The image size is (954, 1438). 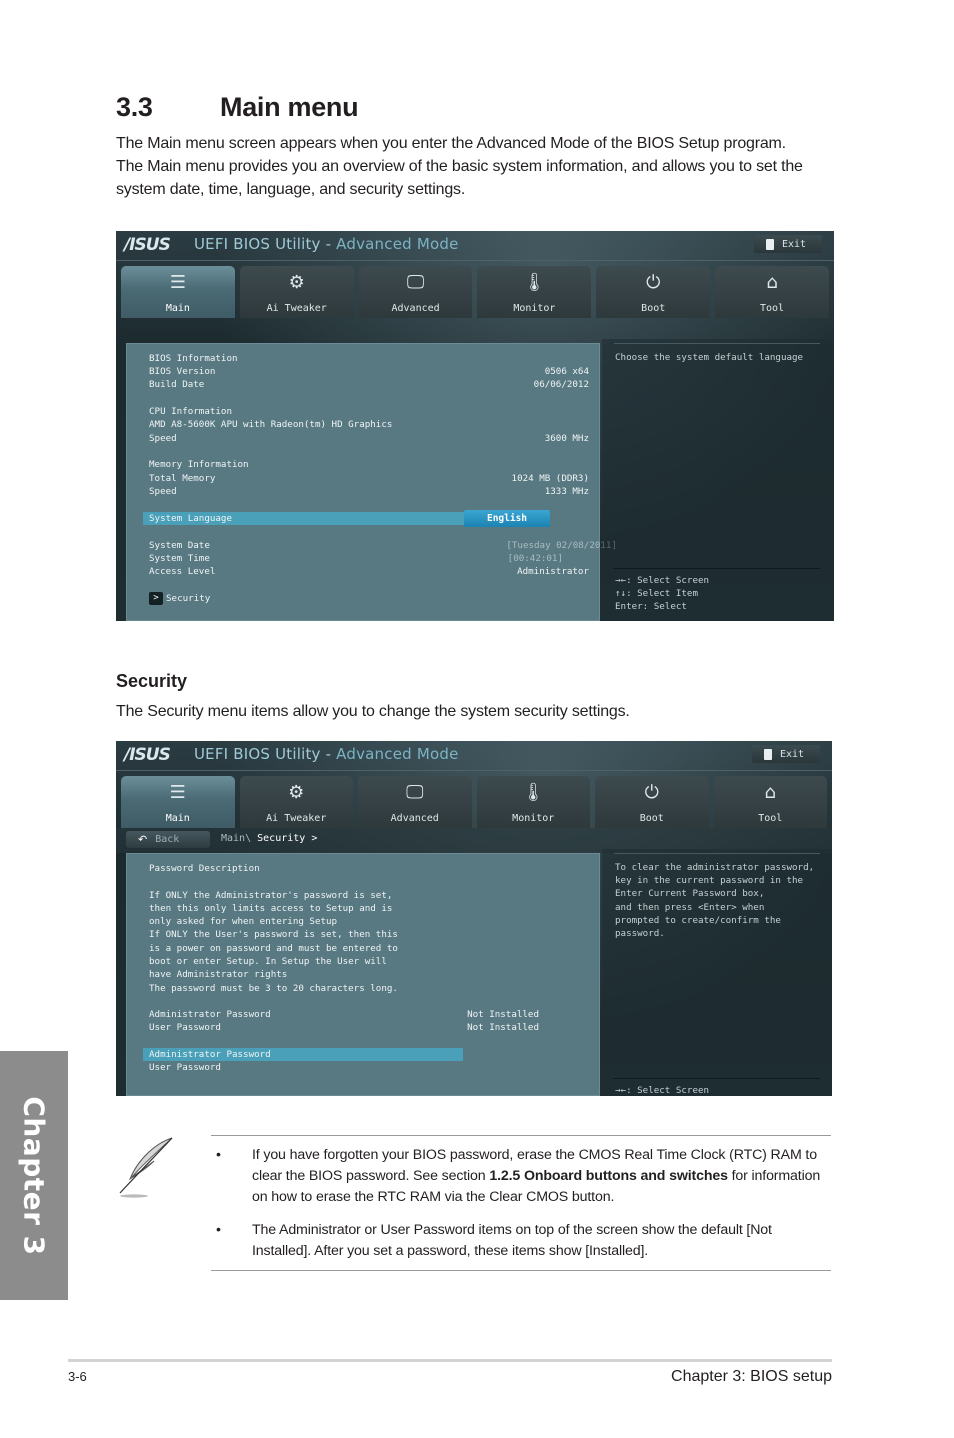 I want to click on section-number: 3.3, so click(x=134, y=107).